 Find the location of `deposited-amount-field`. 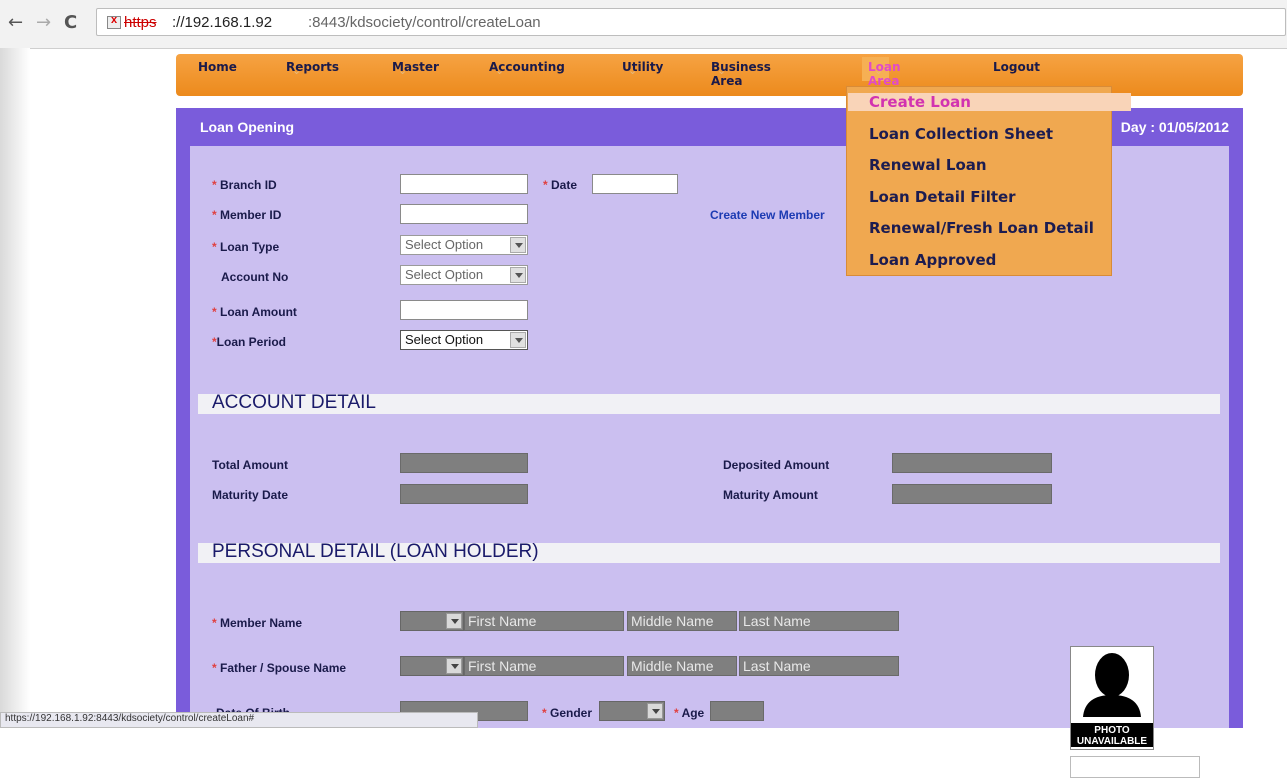

deposited-amount-field is located at coordinates (972, 463).